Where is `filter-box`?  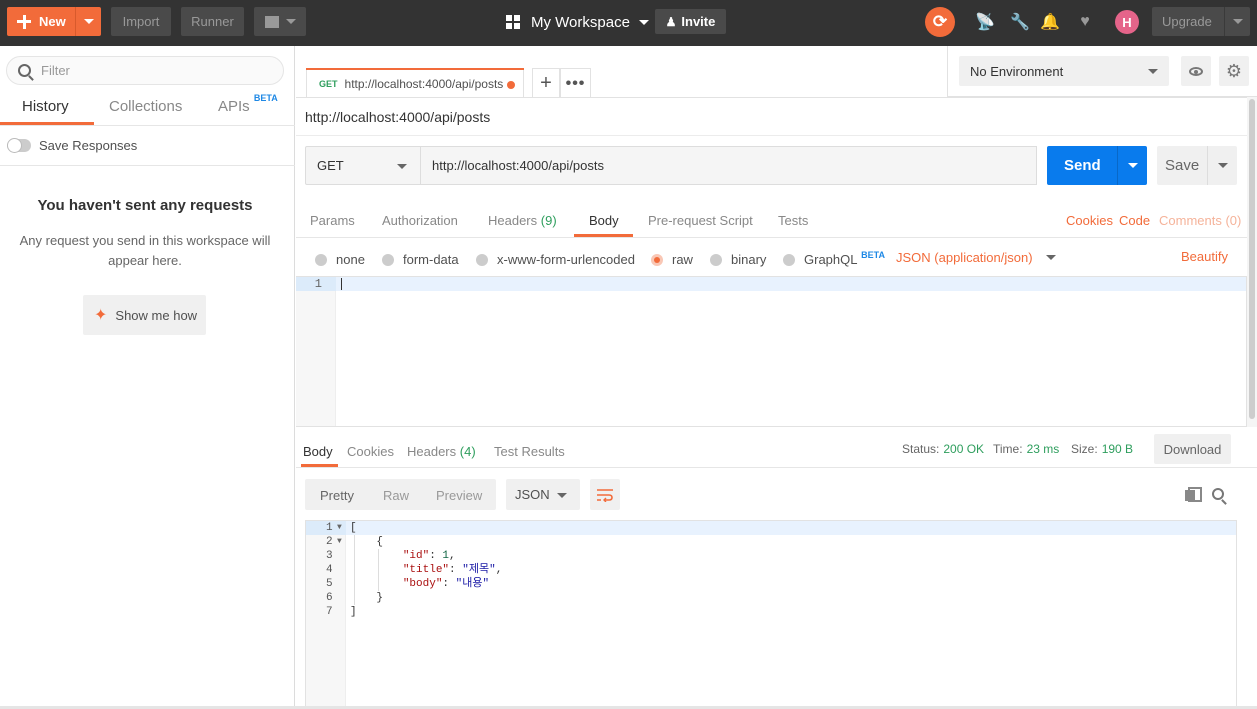 filter-box is located at coordinates (145, 70).